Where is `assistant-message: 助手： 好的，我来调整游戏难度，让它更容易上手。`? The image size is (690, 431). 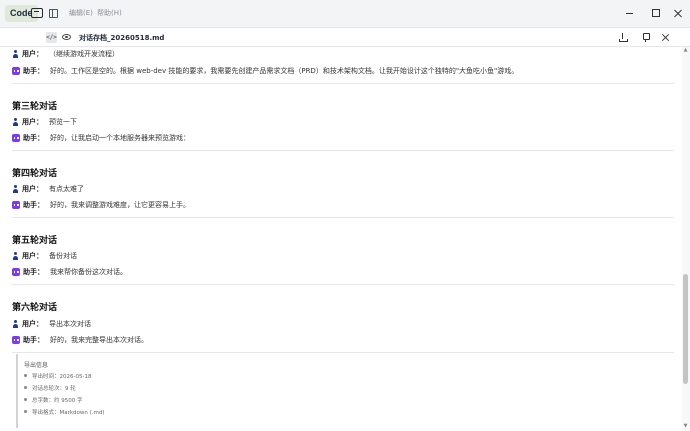
assistant-message: 助手： 好的，我来调整游戏难度，让它更容易上手。 is located at coordinates (101, 205).